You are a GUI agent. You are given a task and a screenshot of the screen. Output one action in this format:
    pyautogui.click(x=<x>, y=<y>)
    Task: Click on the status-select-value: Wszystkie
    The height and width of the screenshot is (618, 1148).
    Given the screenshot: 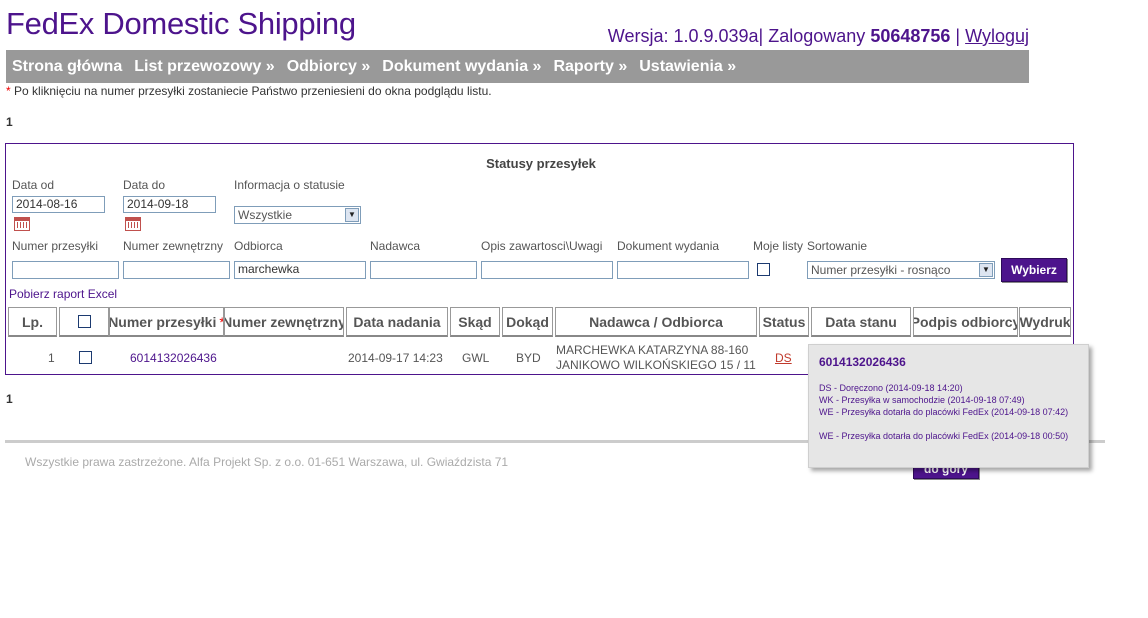 What is the action you would take?
    pyautogui.click(x=265, y=215)
    